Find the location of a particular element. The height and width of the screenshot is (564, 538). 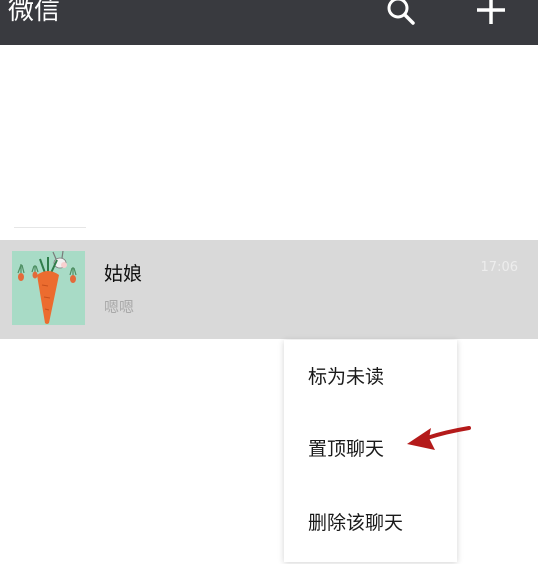

contact-name: 姑娘 is located at coordinates (123, 274).